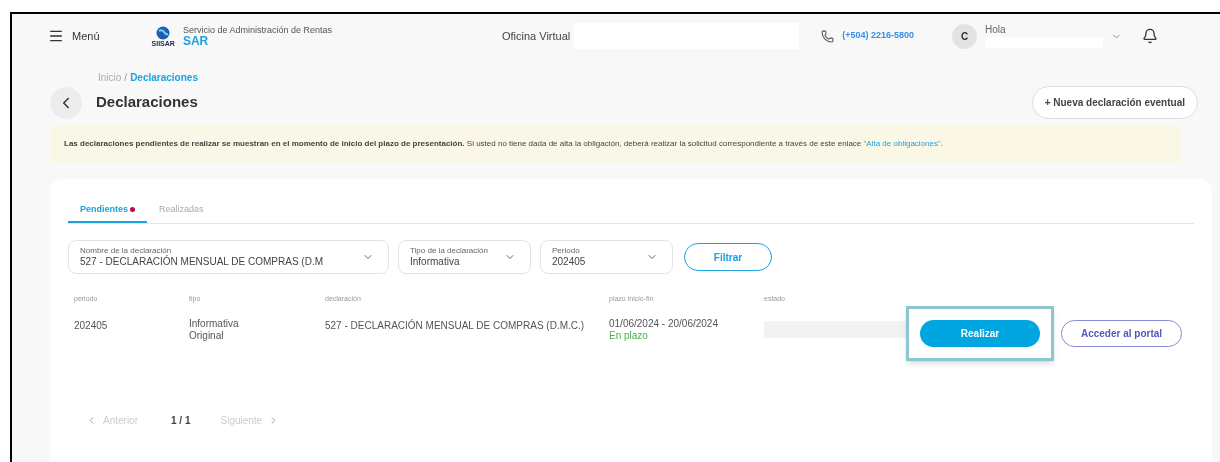 The width and height of the screenshot is (1220, 462). What do you see at coordinates (257, 30) in the screenshot?
I see `org-name: Servicio de Administración de Rentas` at bounding box center [257, 30].